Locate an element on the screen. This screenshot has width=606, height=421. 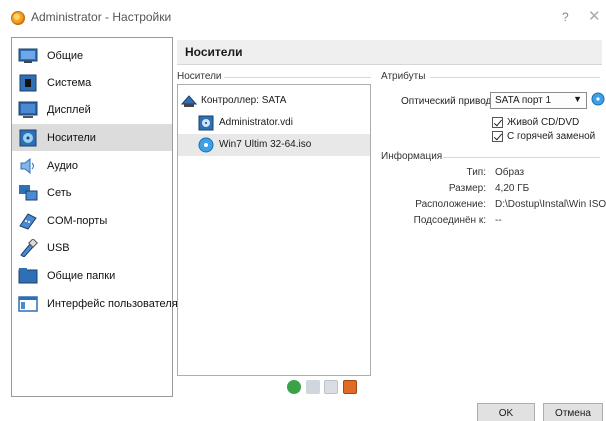
choose-disk-button is located at coordinates (598, 99).